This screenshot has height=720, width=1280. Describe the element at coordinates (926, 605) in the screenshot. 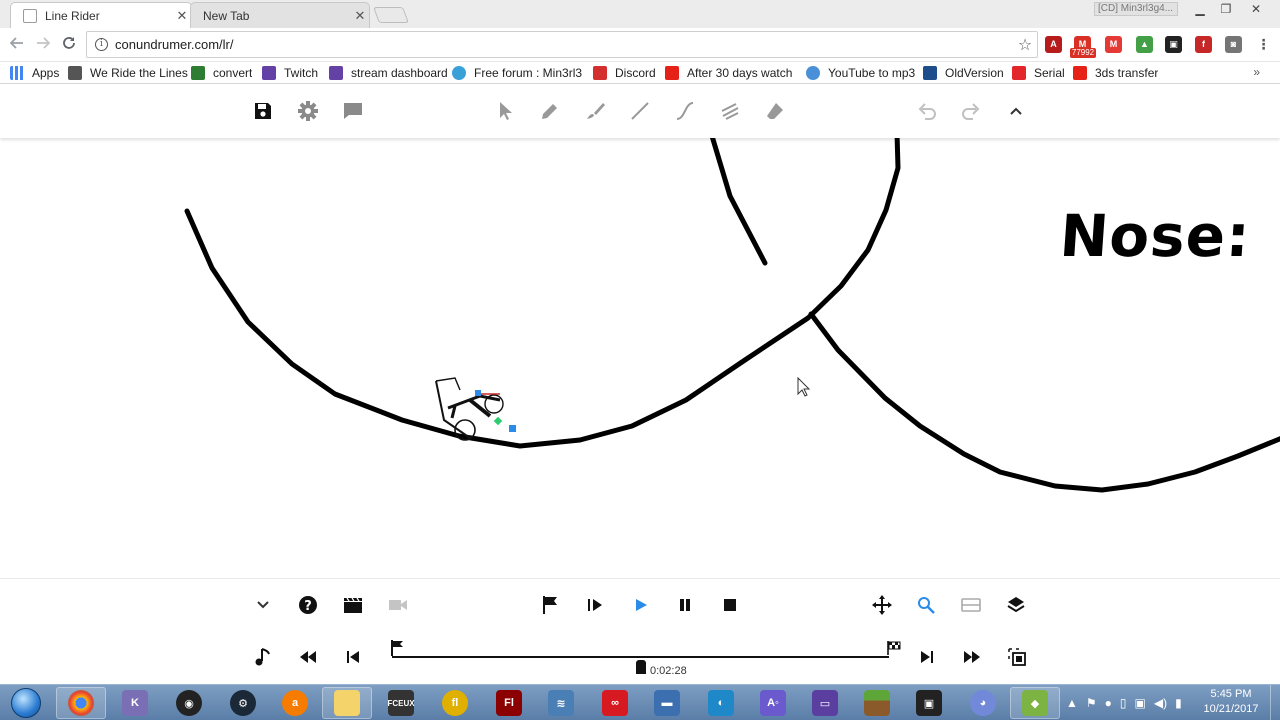

I see `zoom-button` at that location.